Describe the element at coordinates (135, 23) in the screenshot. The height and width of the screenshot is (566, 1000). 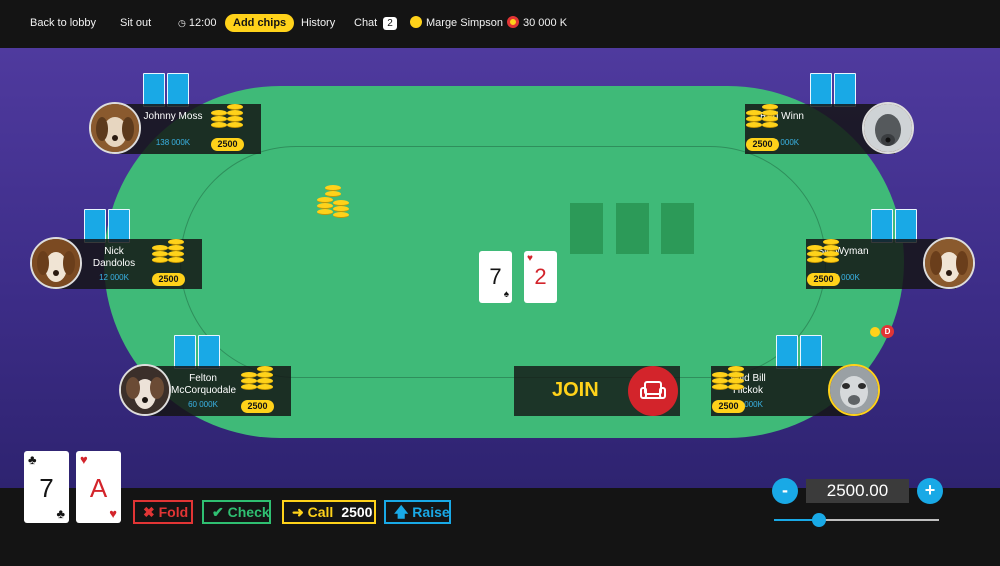
I see `sit-out-link: Sit out` at that location.